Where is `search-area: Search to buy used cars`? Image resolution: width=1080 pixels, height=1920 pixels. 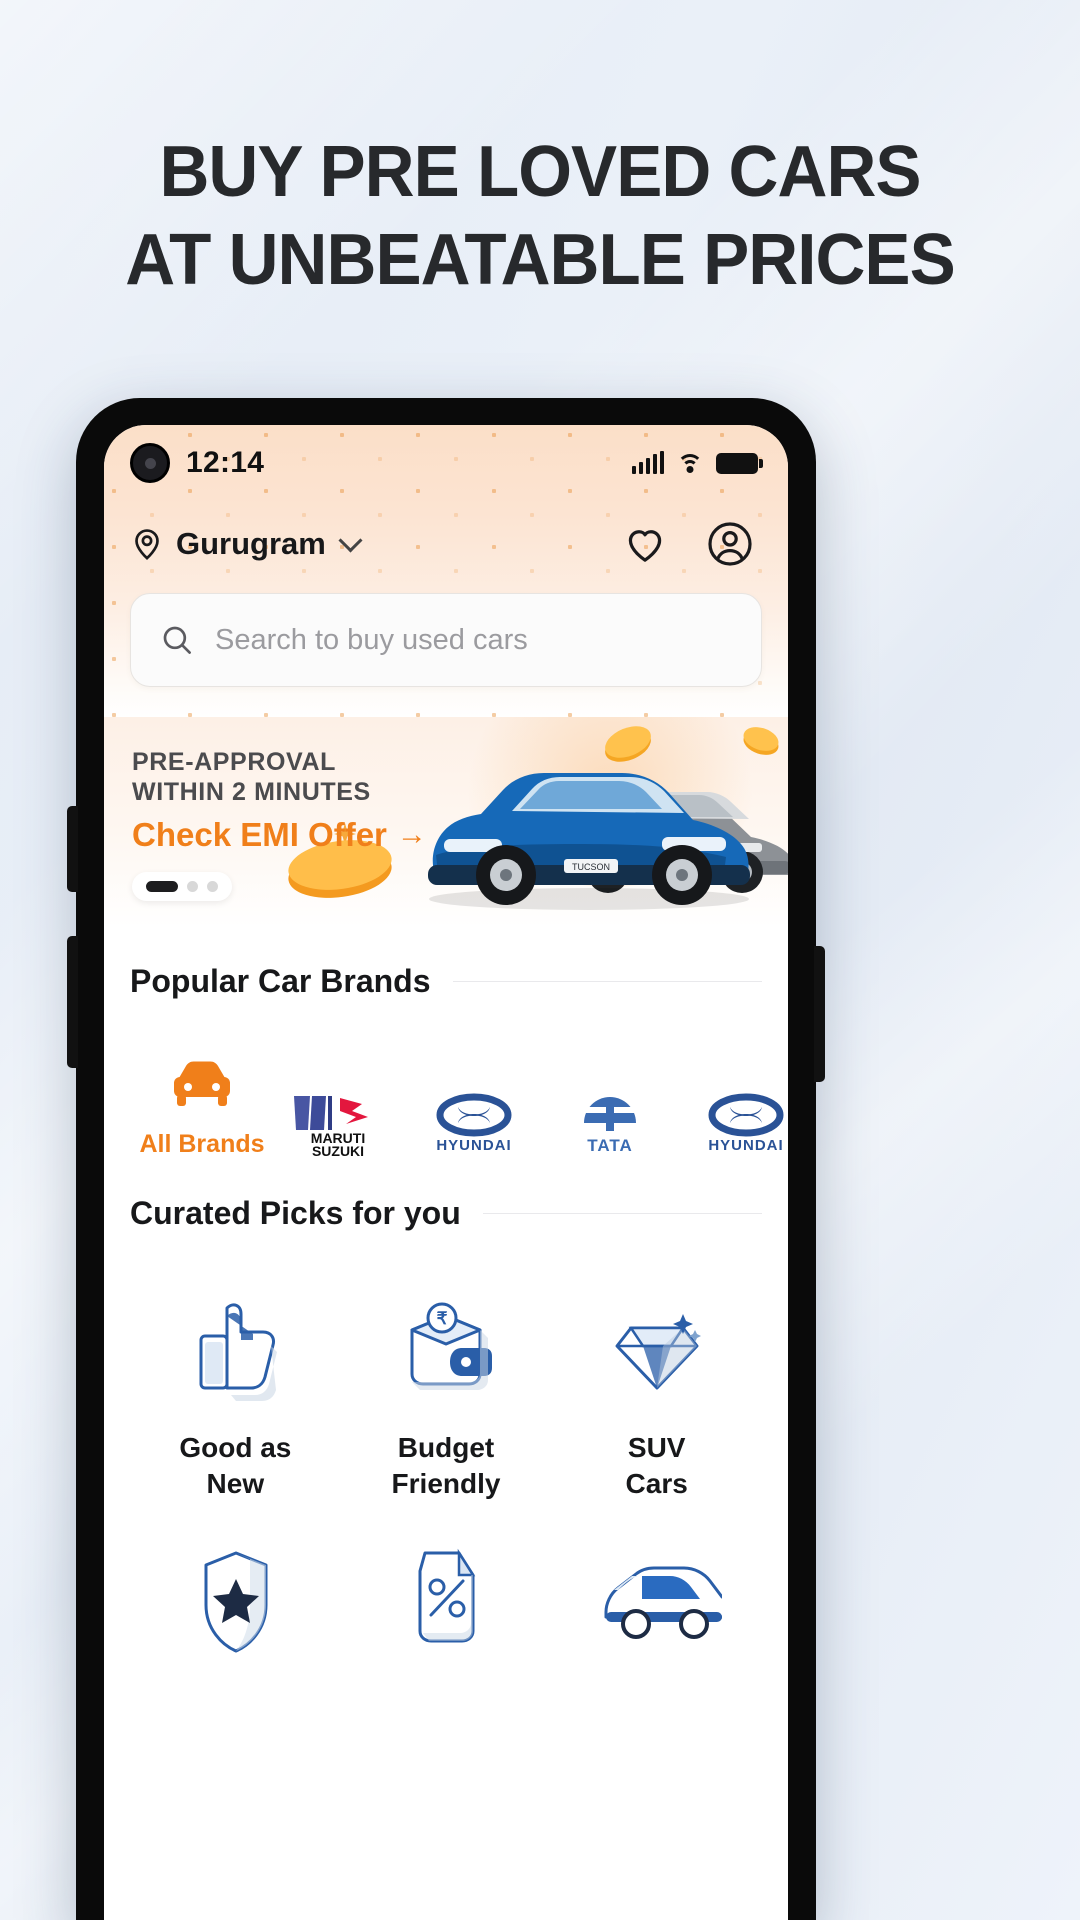
search-area: Search to buy used cars is located at coordinates (446, 637).